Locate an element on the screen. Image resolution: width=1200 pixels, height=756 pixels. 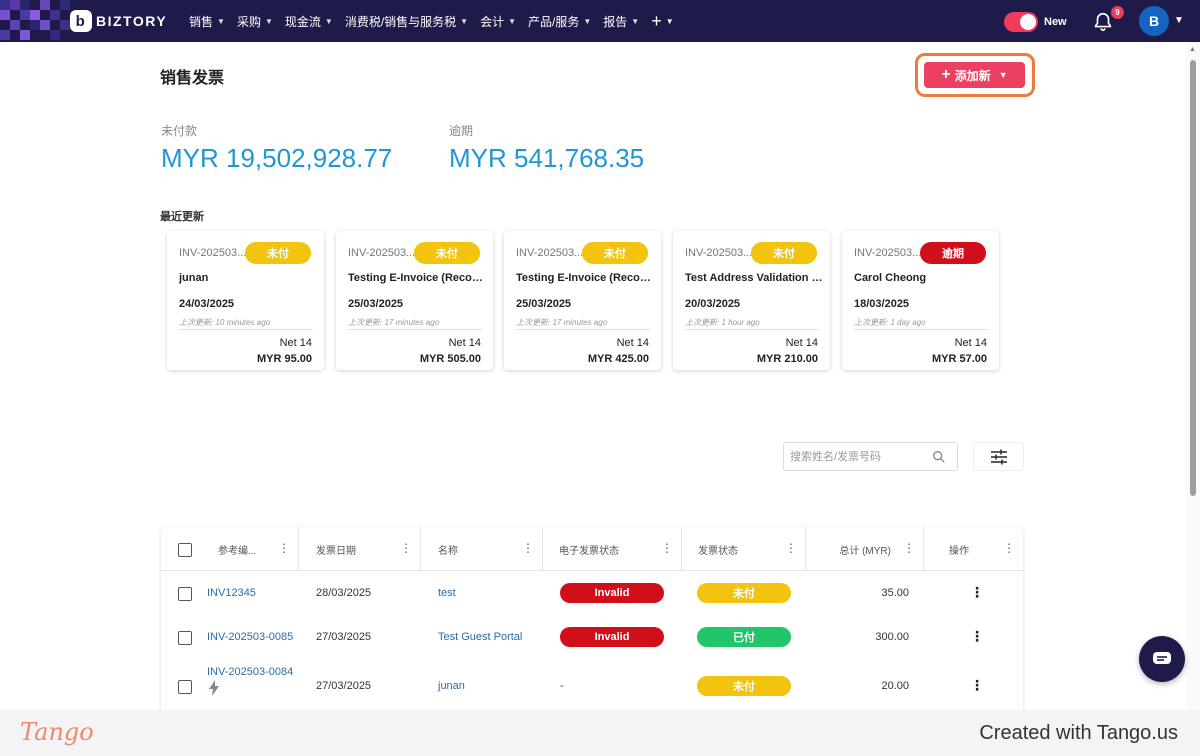
new-ui-toggle: New is located at coordinates (1035, 22).